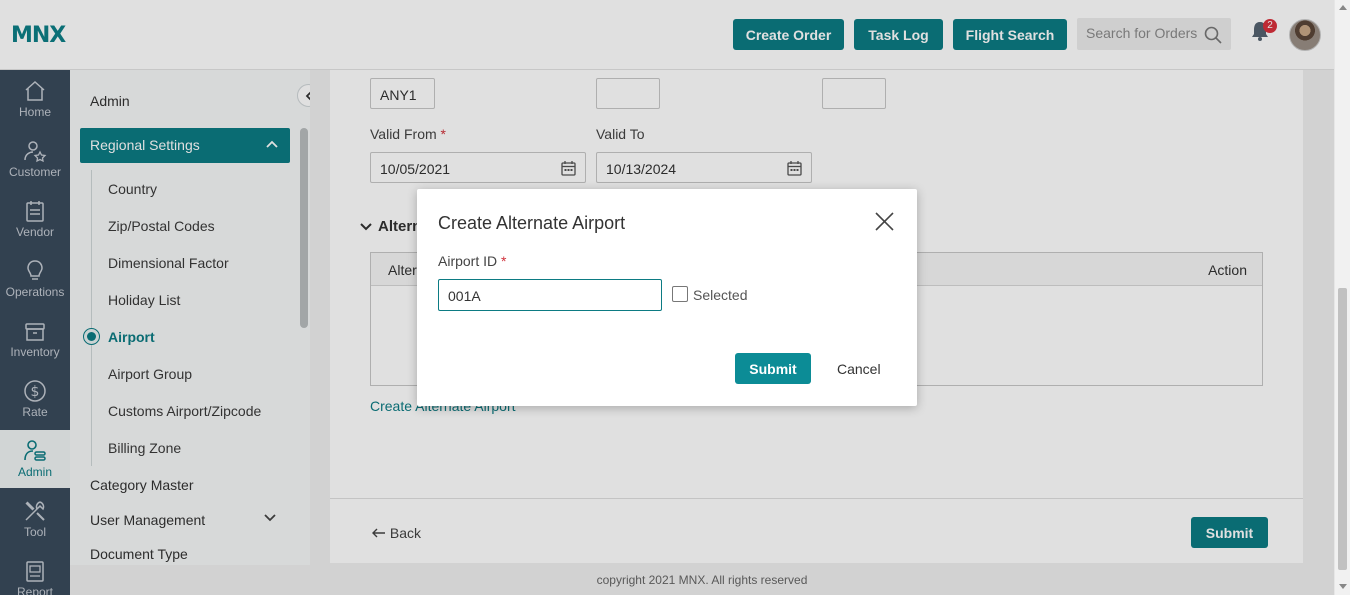  I want to click on modal-submit-button: Submit, so click(773, 368).